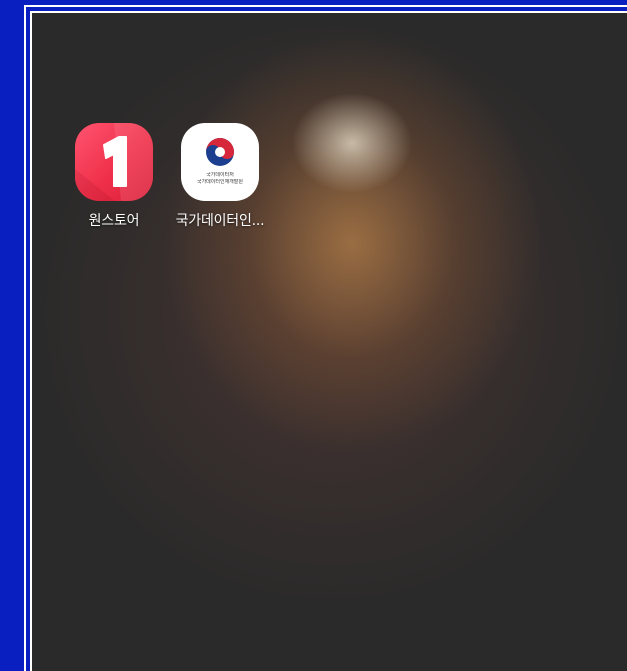 Image resolution: width=627 pixels, height=671 pixels. I want to click on onestore-icon, so click(114, 162).